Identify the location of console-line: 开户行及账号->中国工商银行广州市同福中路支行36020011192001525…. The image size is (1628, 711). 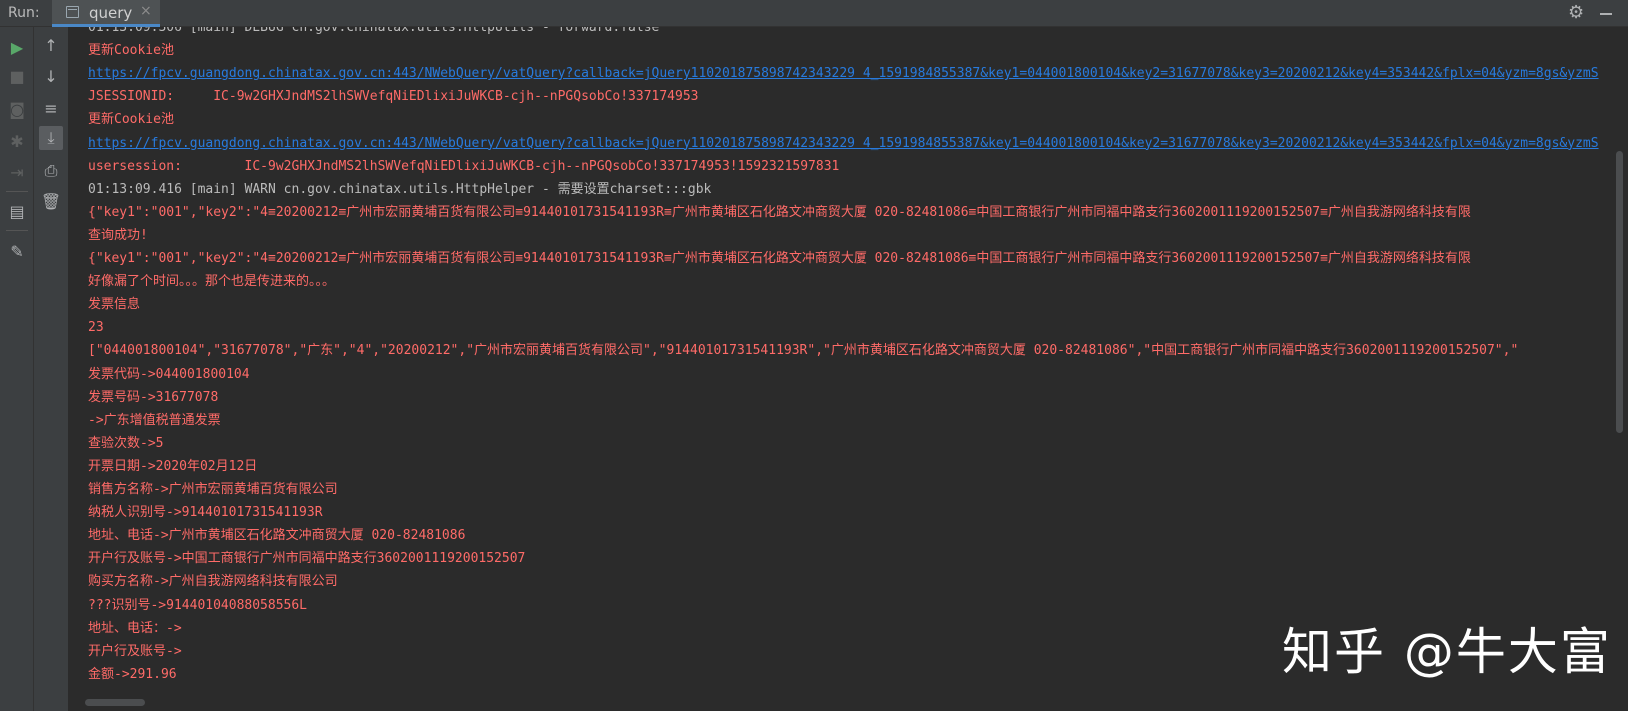
(307, 559).